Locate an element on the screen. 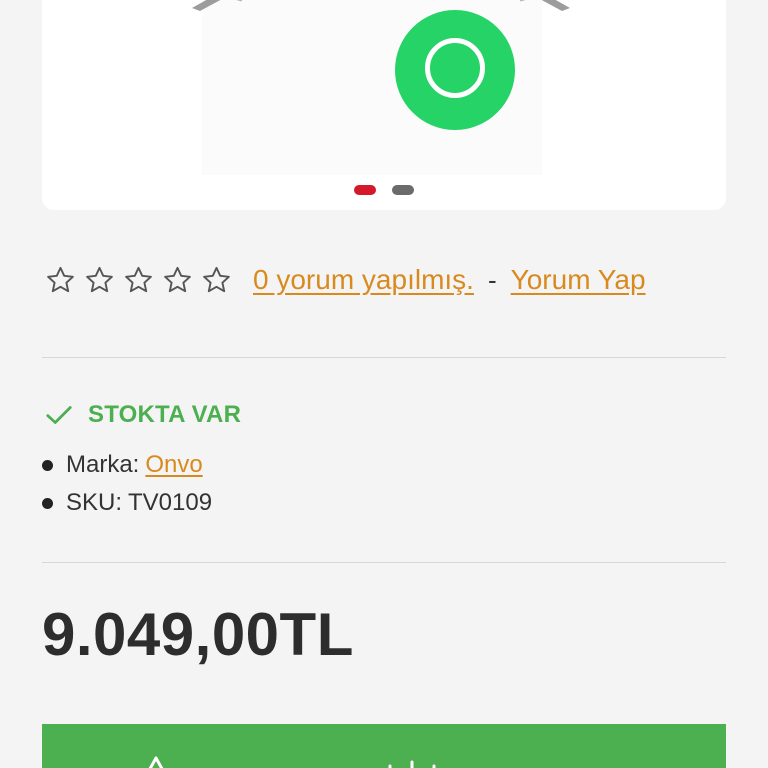  product-meta-list: Marka: Onvo SKU: TV0109 is located at coordinates (127, 484).